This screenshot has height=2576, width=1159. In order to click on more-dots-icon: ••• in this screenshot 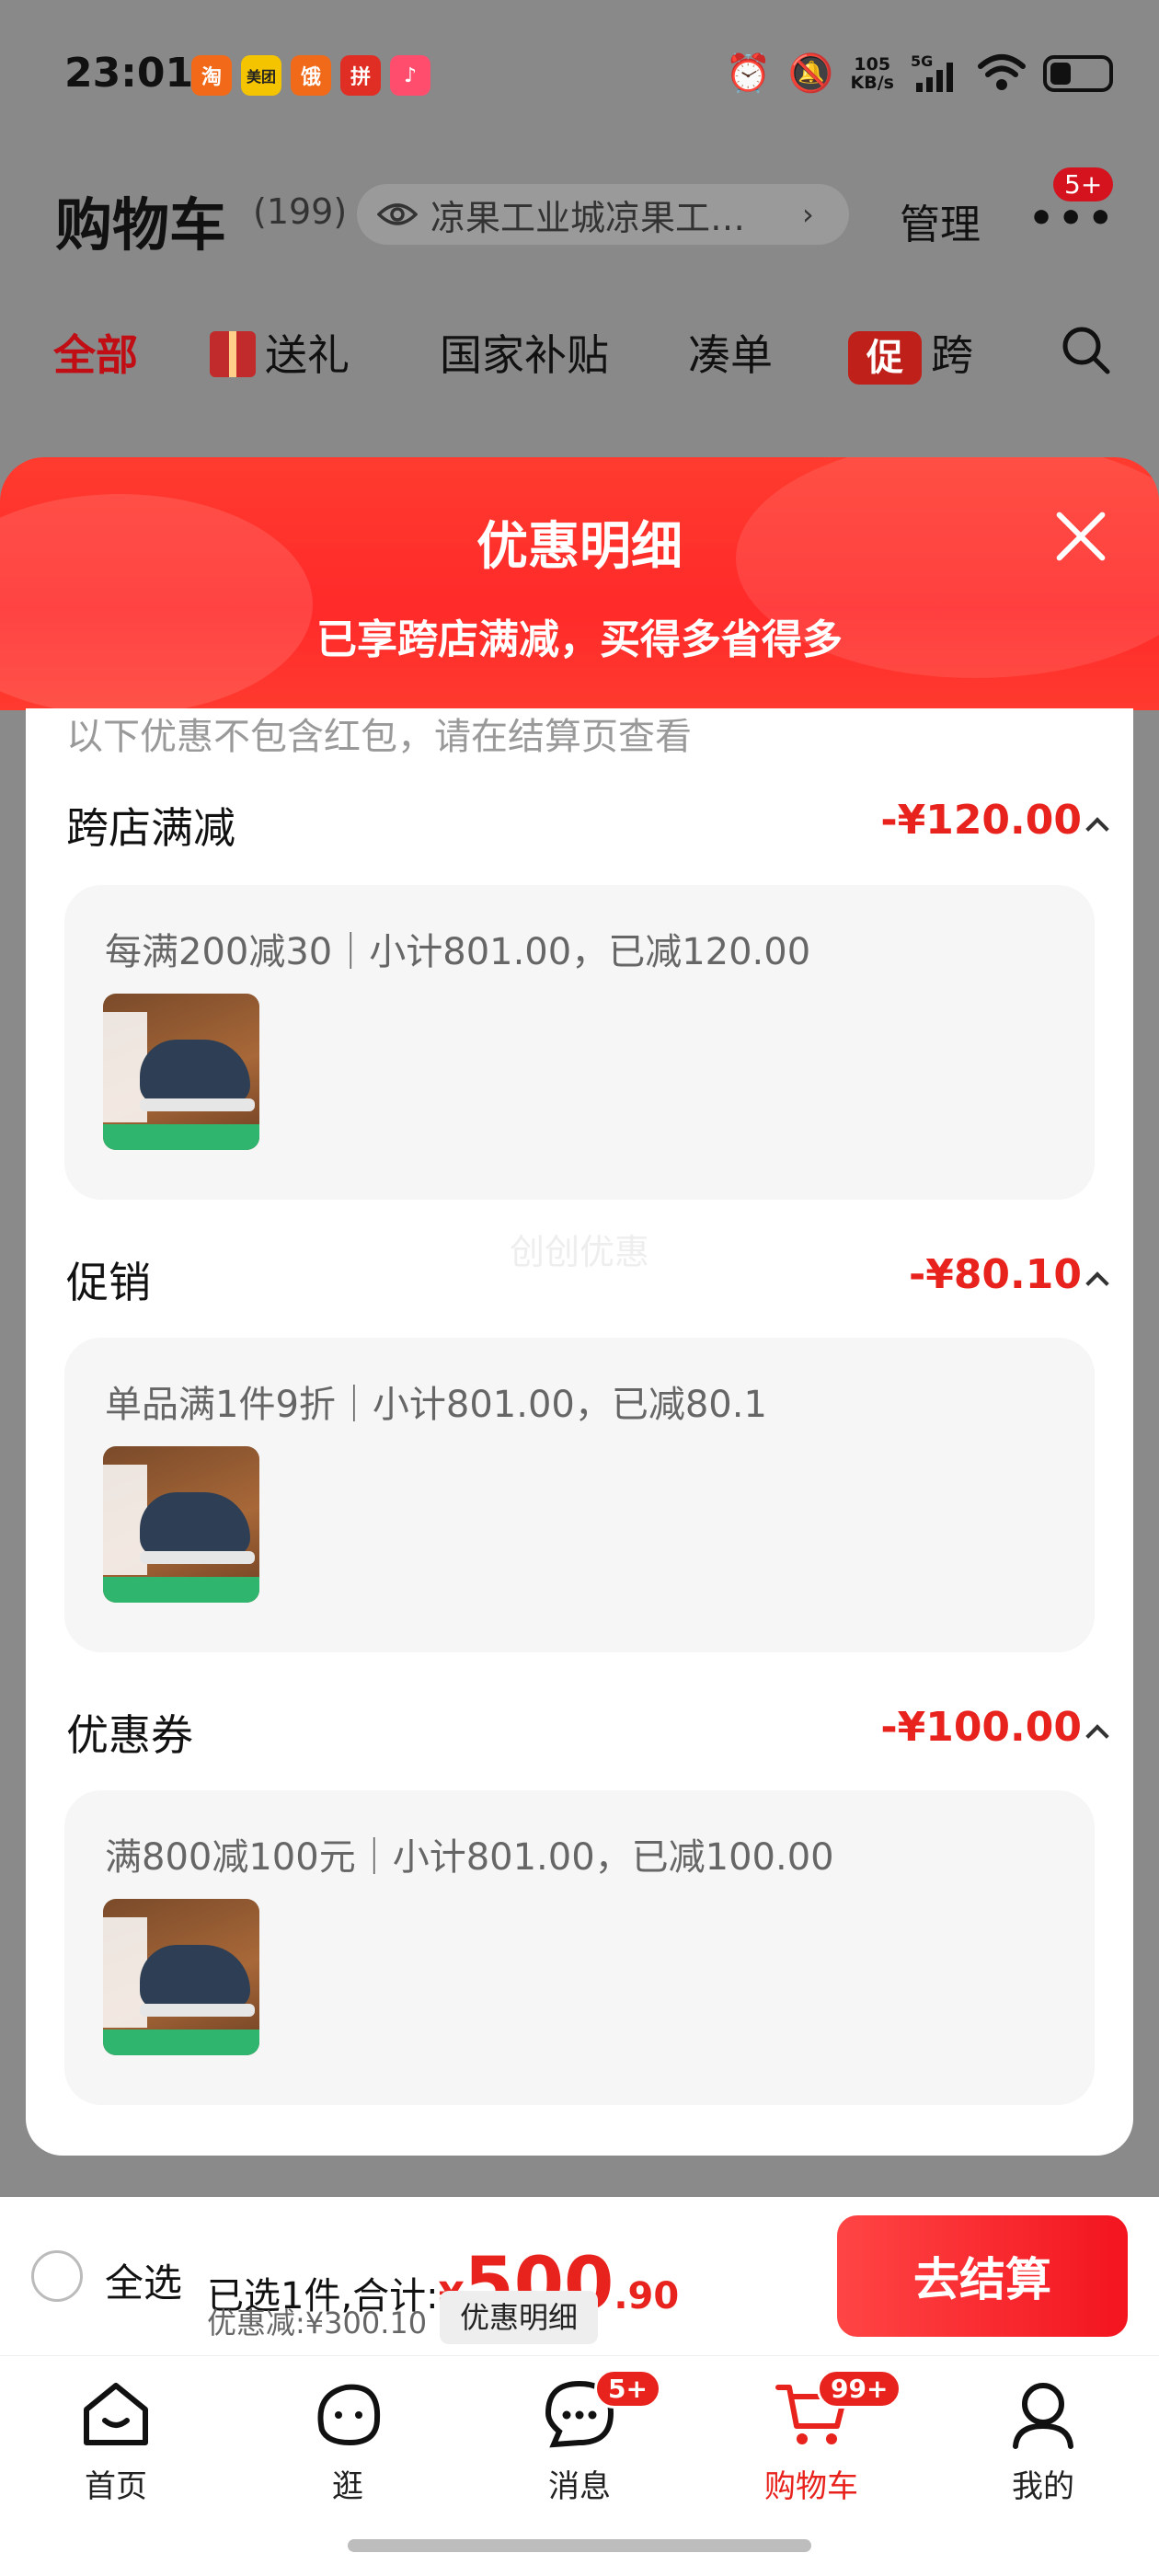, I will do `click(1073, 218)`.